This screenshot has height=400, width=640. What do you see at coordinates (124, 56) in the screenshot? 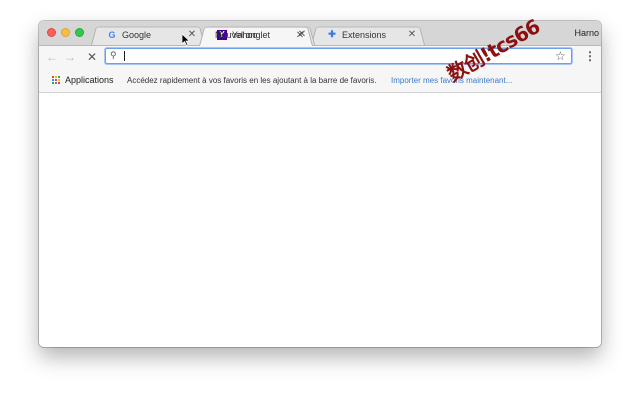
I see `text-caret` at bounding box center [124, 56].